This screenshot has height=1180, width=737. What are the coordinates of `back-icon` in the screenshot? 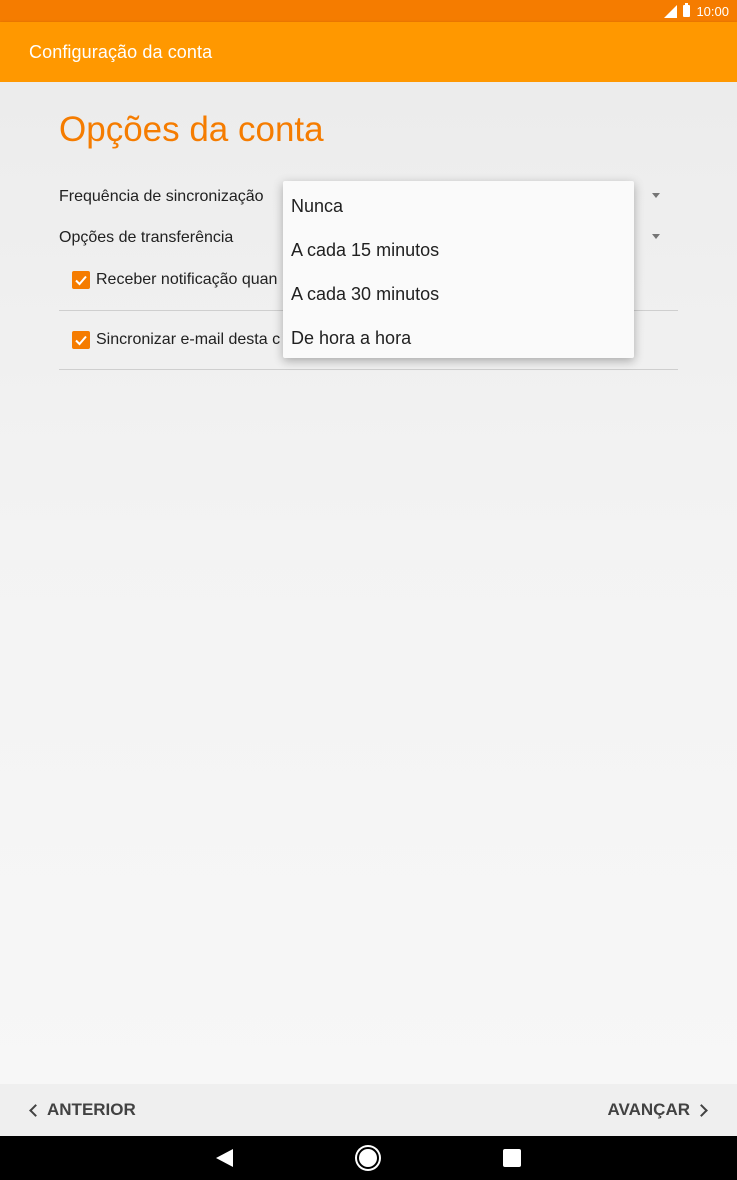 It's located at (224, 1158).